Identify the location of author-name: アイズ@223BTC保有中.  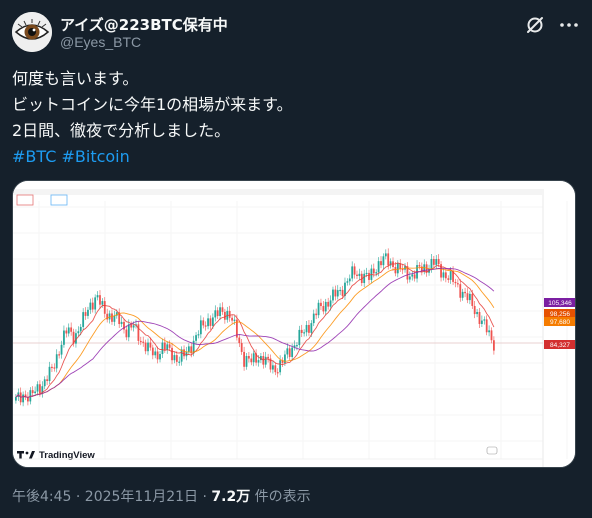
(144, 24).